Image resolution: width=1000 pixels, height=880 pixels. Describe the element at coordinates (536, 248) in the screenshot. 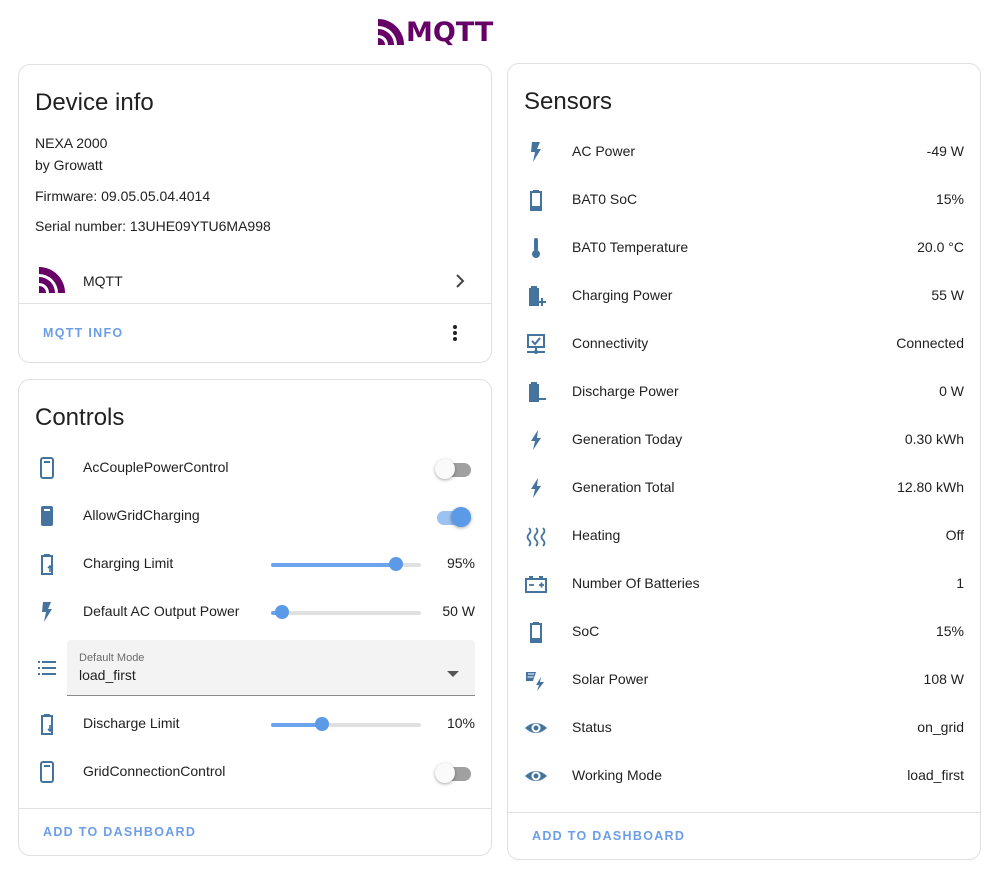

I see `thermometer-icon` at that location.